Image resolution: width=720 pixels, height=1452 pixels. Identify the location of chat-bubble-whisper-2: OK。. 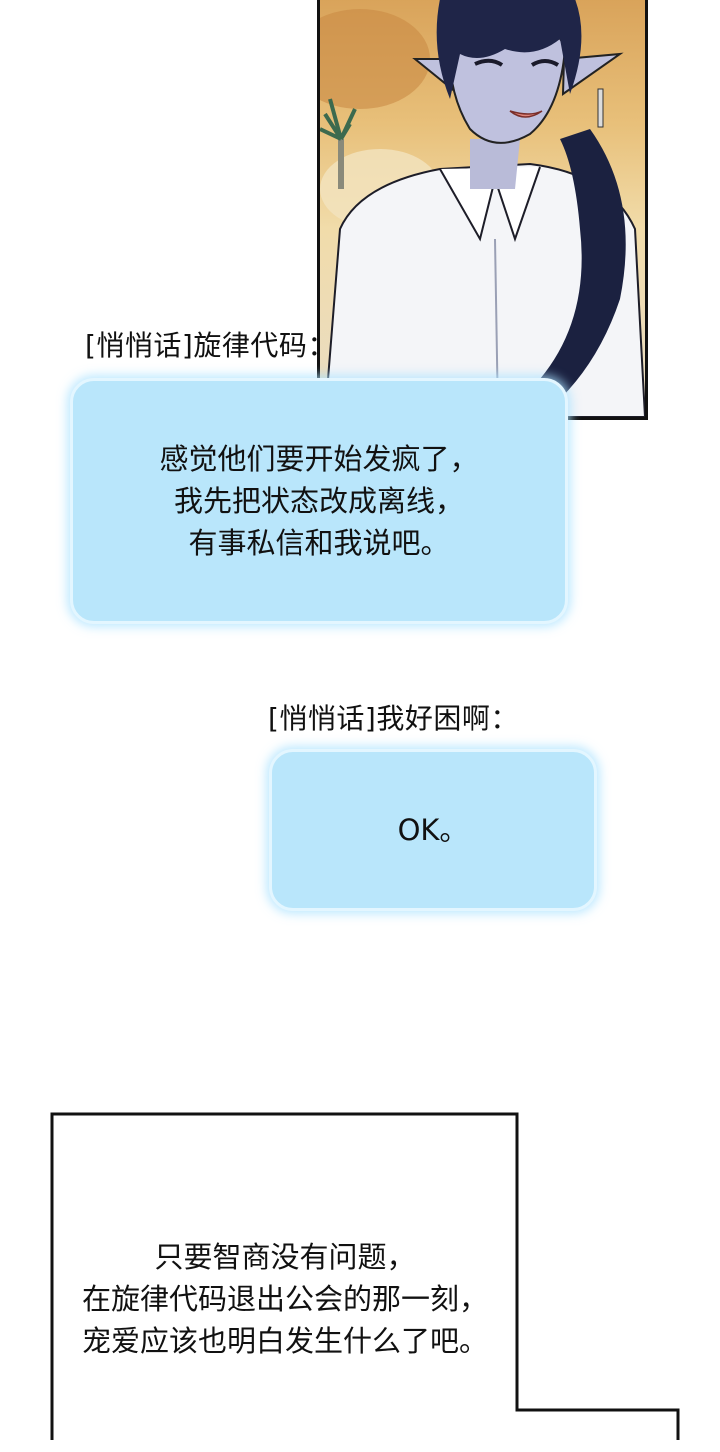
(433, 830).